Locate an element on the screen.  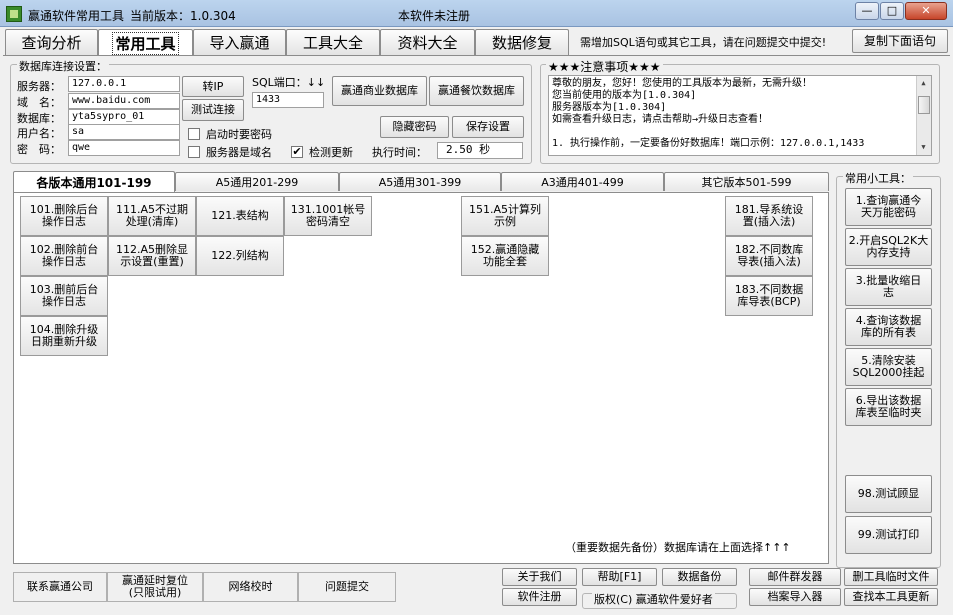
password-label: 密 码： is located at coordinates (39, 149).